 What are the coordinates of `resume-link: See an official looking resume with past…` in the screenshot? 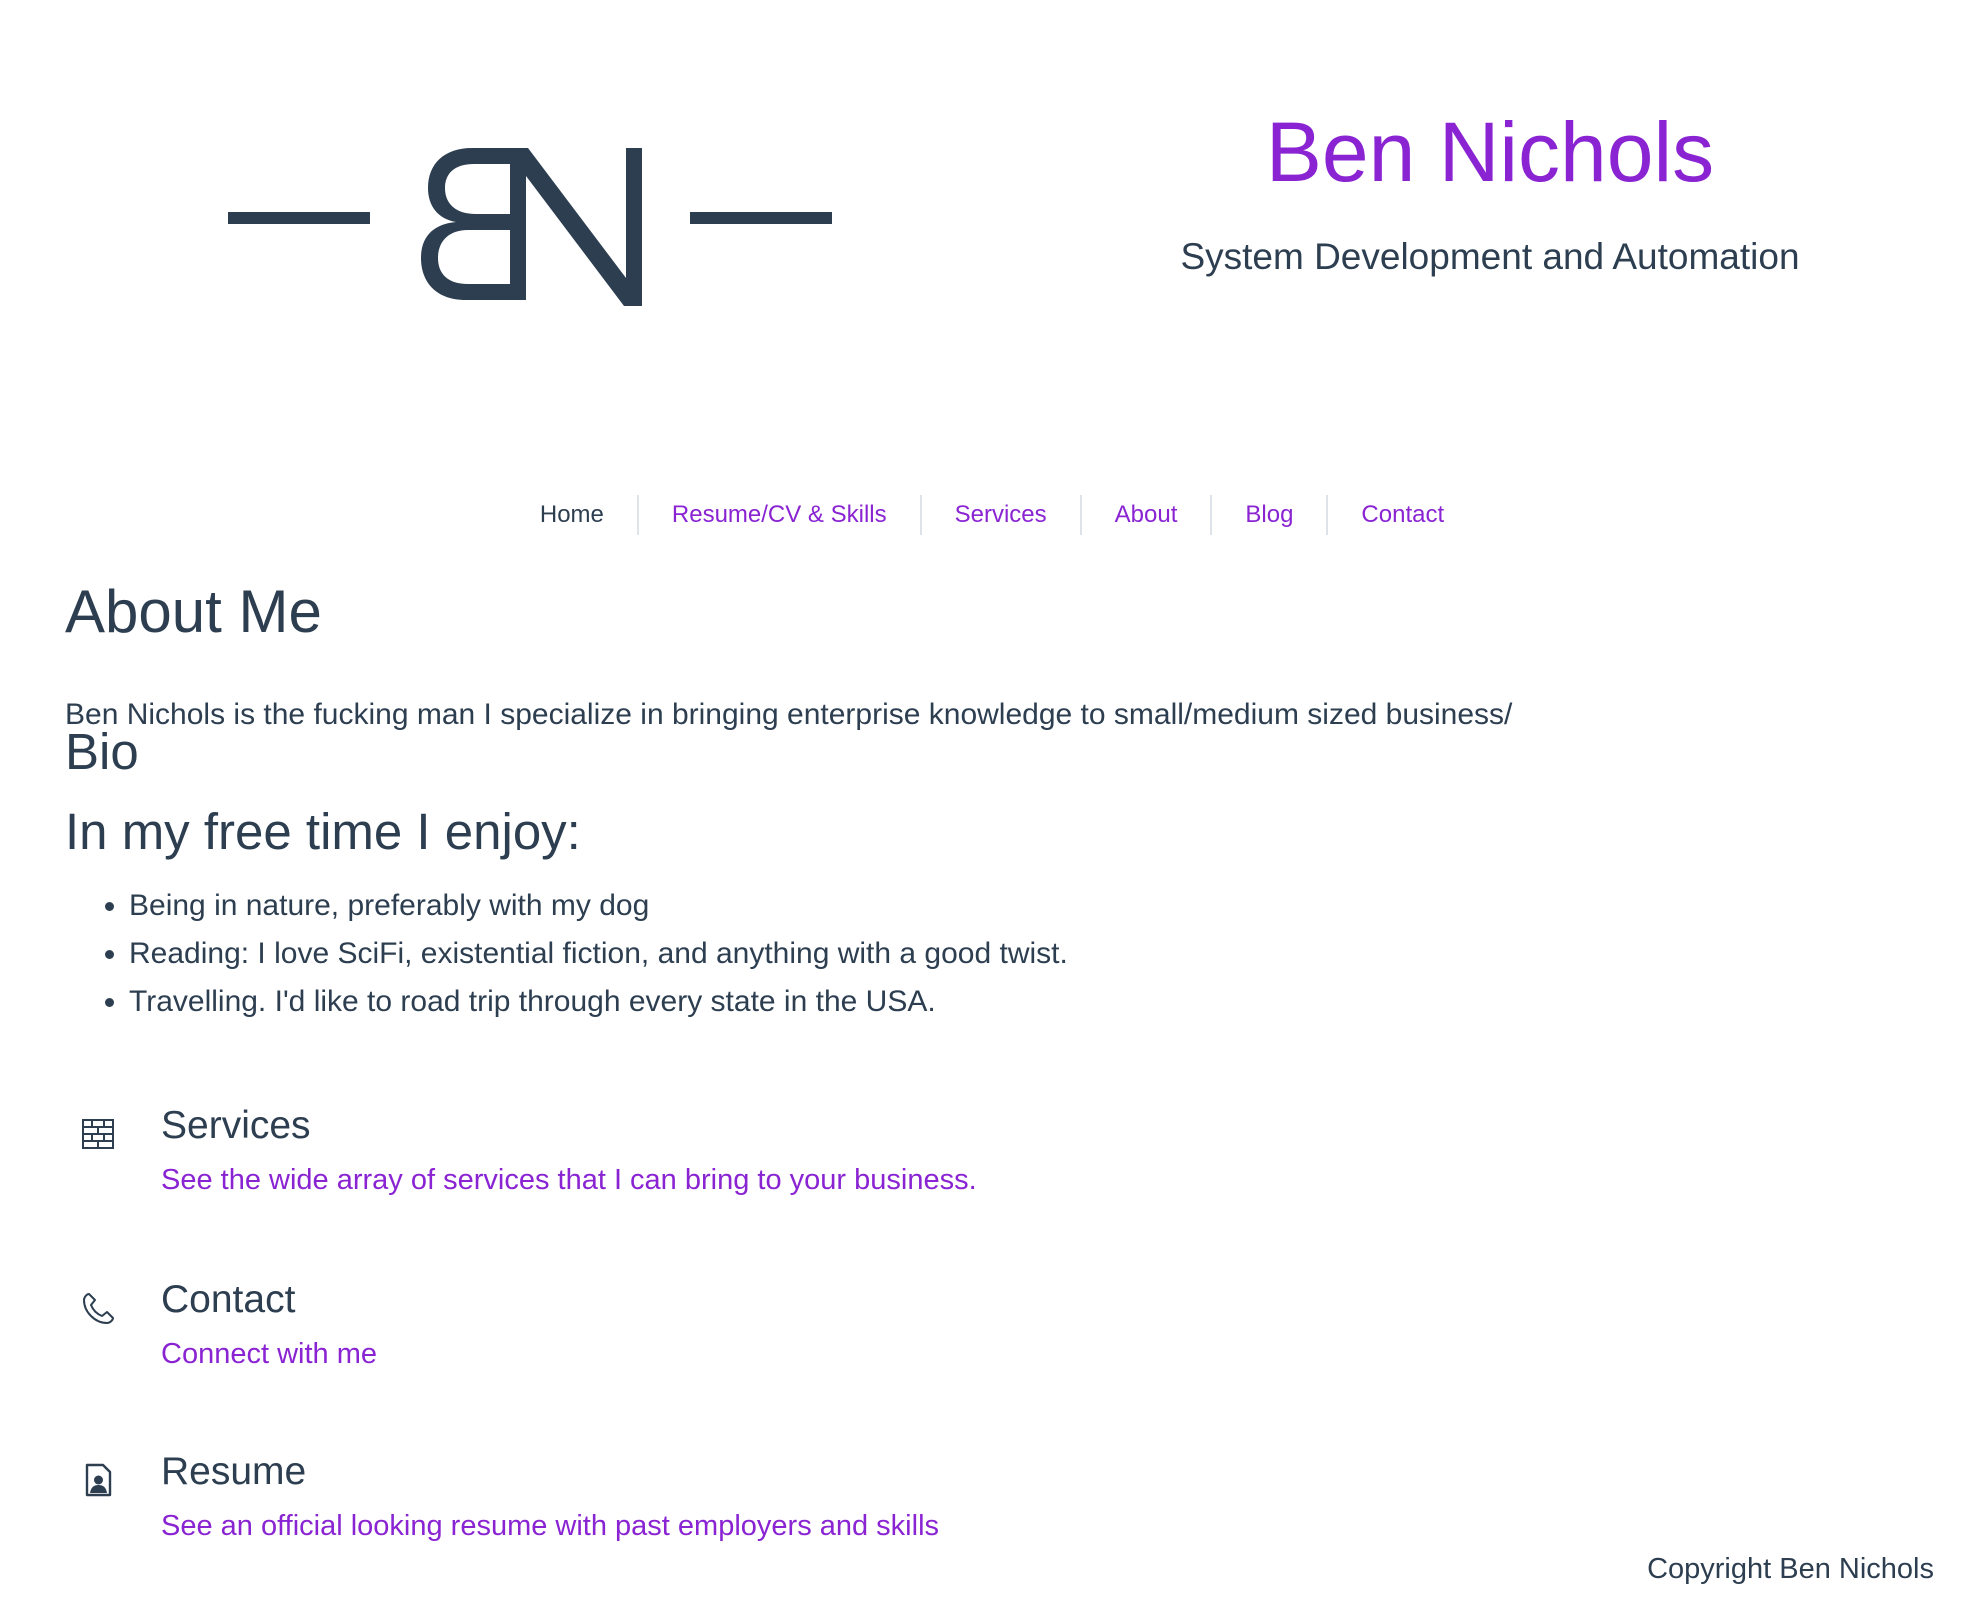 It's located at (550, 1526).